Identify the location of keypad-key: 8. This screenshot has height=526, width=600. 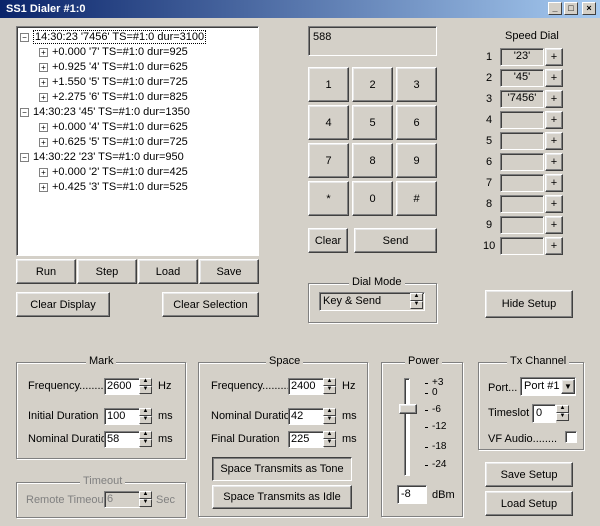
(372, 160).